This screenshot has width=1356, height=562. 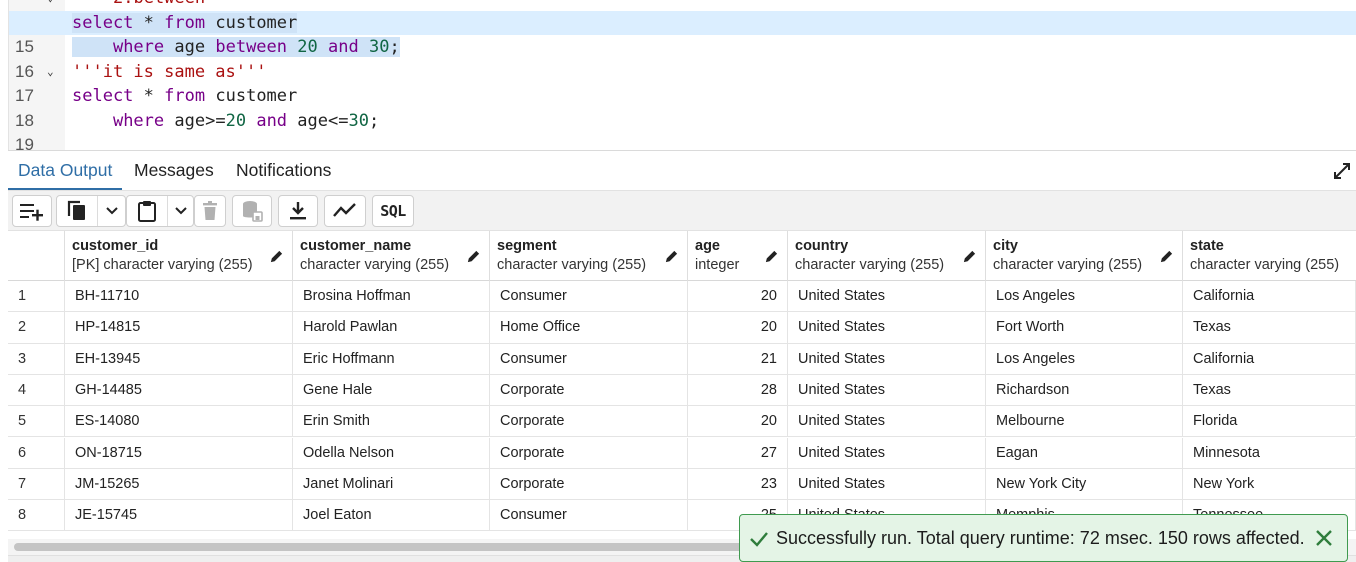 What do you see at coordinates (345, 211) in the screenshot?
I see `graph-visualiser-button` at bounding box center [345, 211].